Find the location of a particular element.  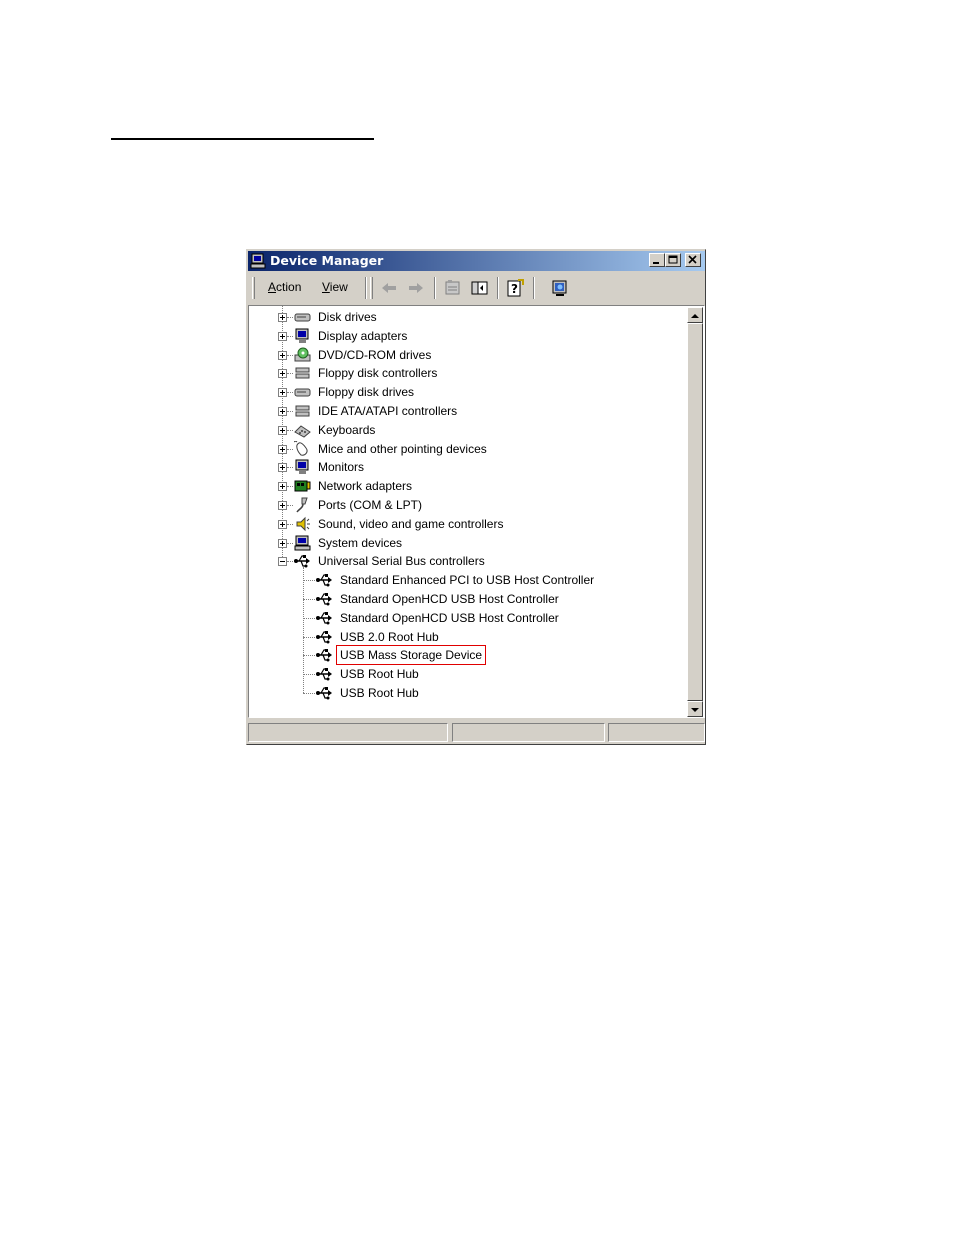

scroll-up-button is located at coordinates (695, 315).